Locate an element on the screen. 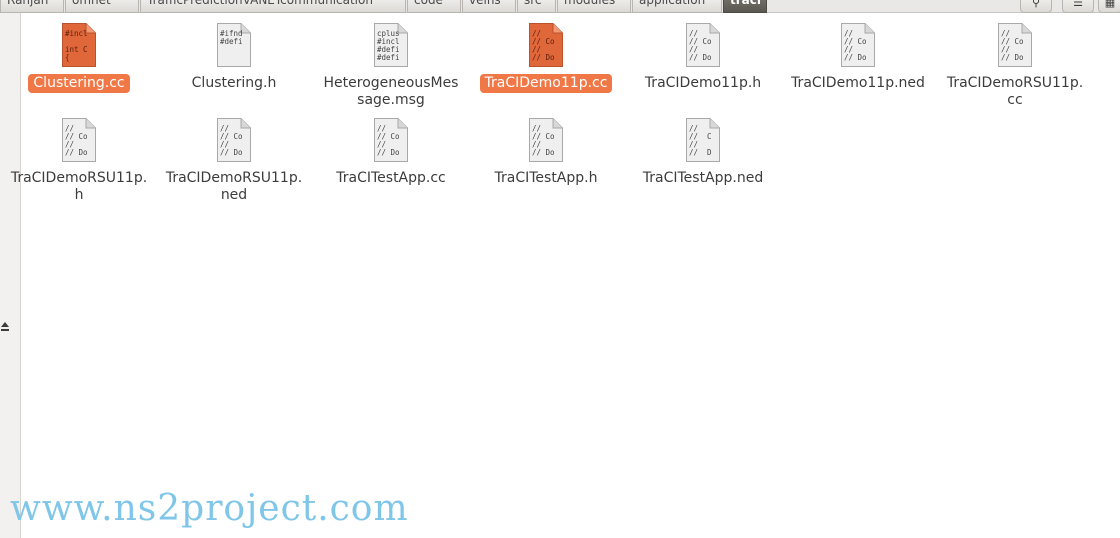  list-view-icon: ☰ is located at coordinates (1078, 4).